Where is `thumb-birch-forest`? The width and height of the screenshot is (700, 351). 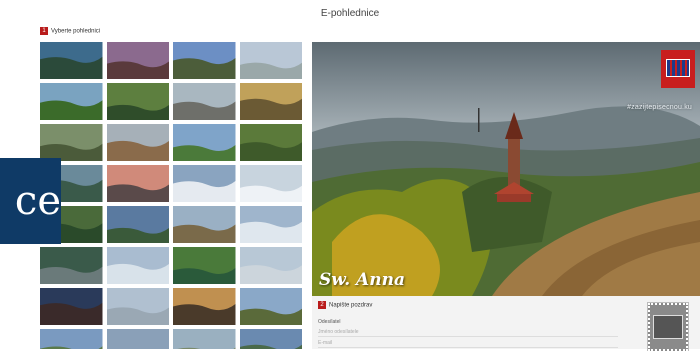 thumb-birch-forest is located at coordinates (270, 142).